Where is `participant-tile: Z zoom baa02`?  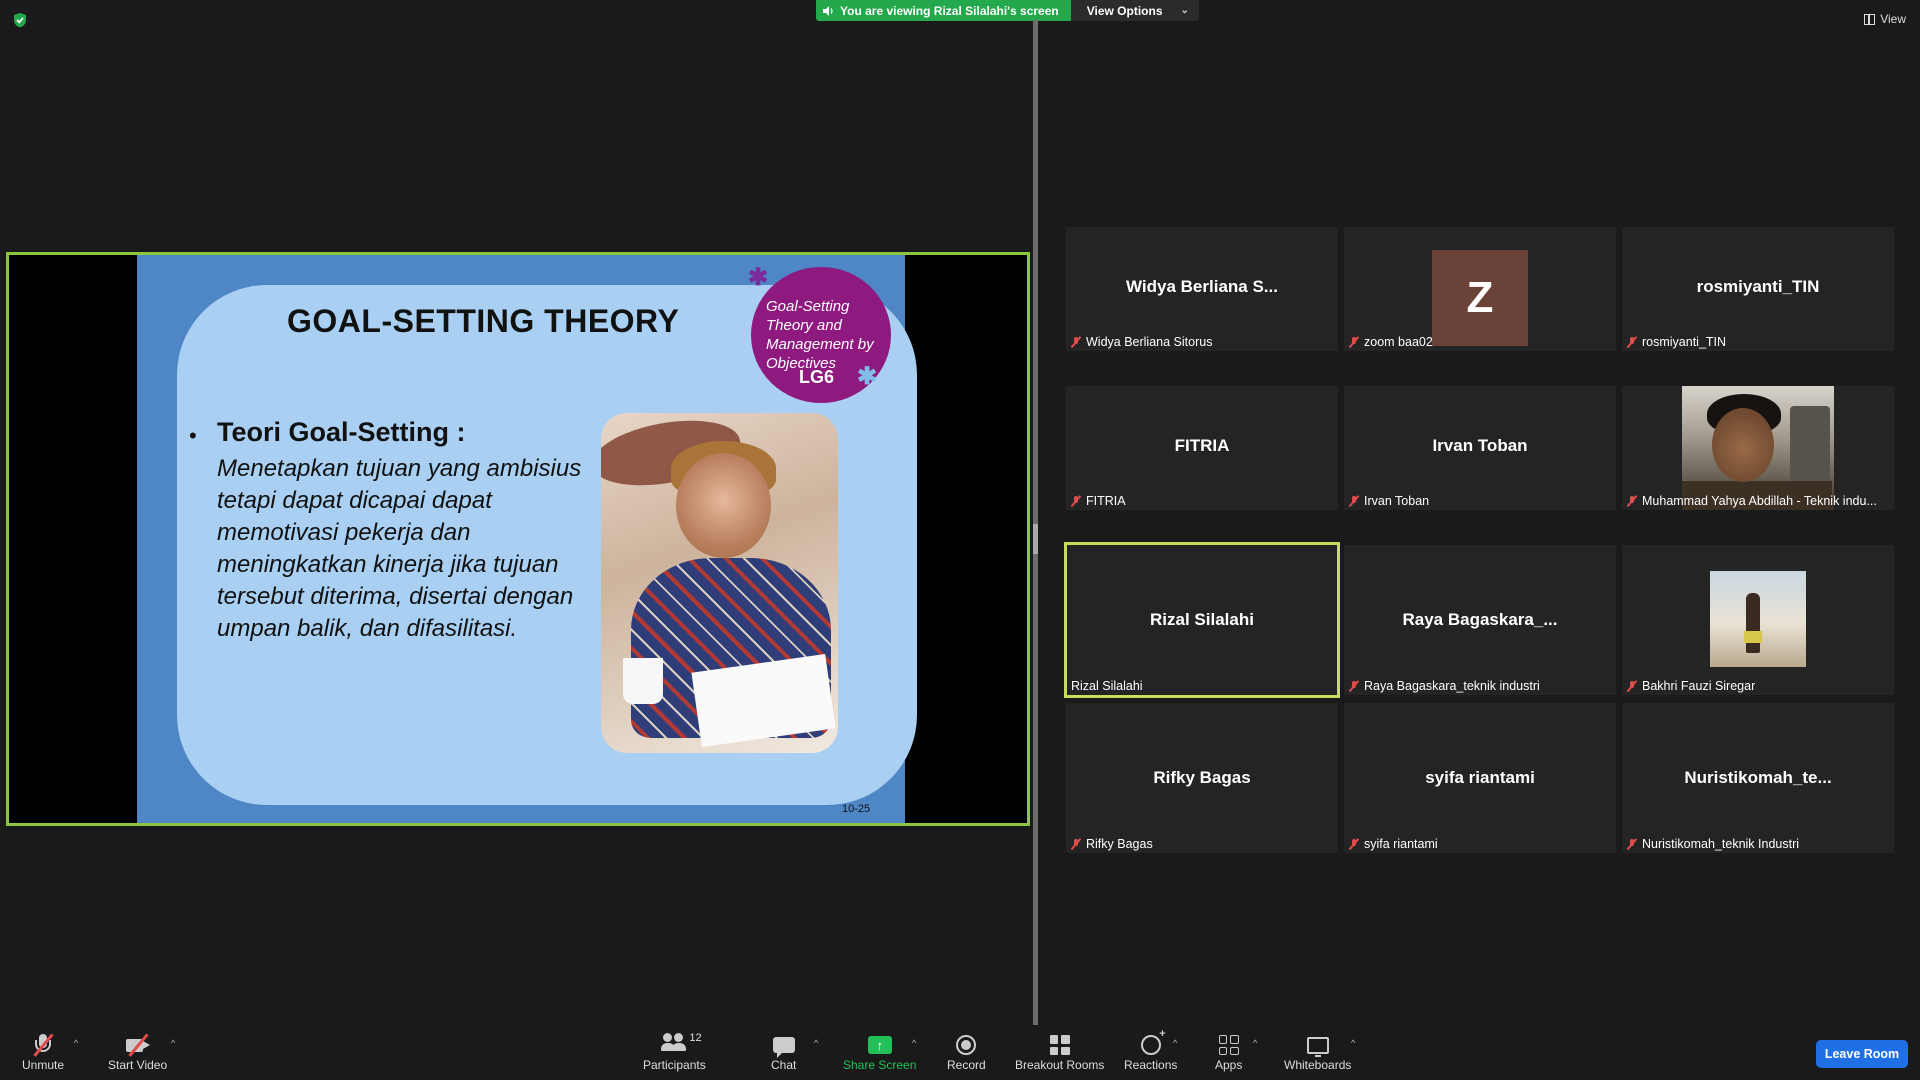
participant-tile: Z zoom baa02 is located at coordinates (1480, 289).